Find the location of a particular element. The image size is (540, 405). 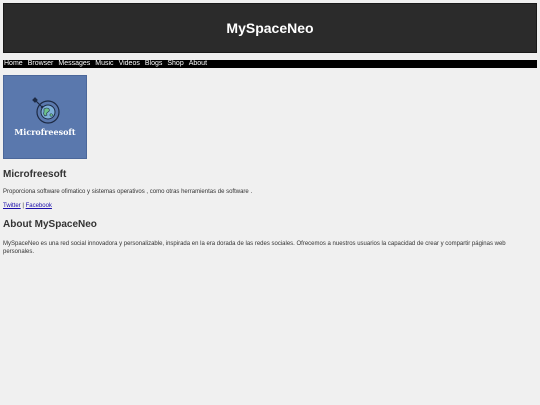

social-links: Twitter | Facebook is located at coordinates (27, 206).